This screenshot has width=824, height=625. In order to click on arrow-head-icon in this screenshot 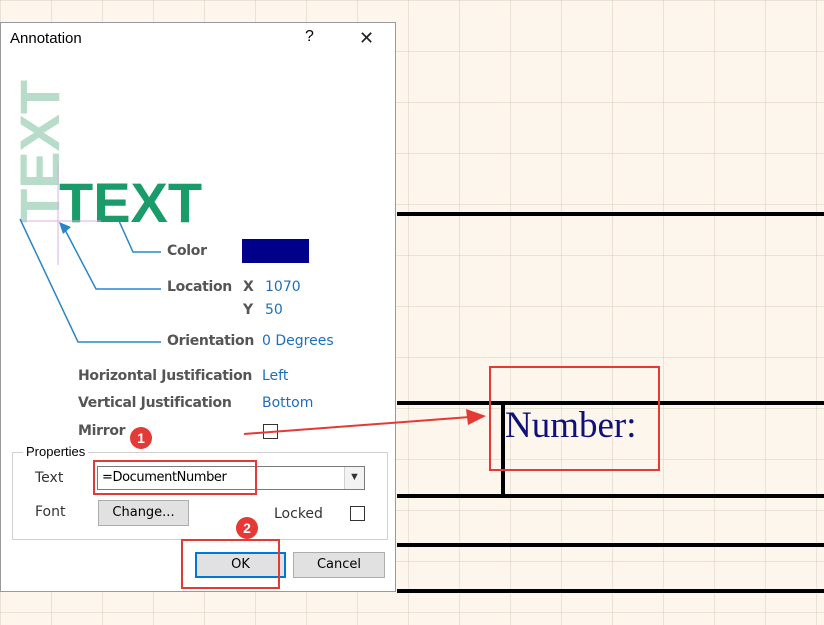, I will do `click(476, 417)`.